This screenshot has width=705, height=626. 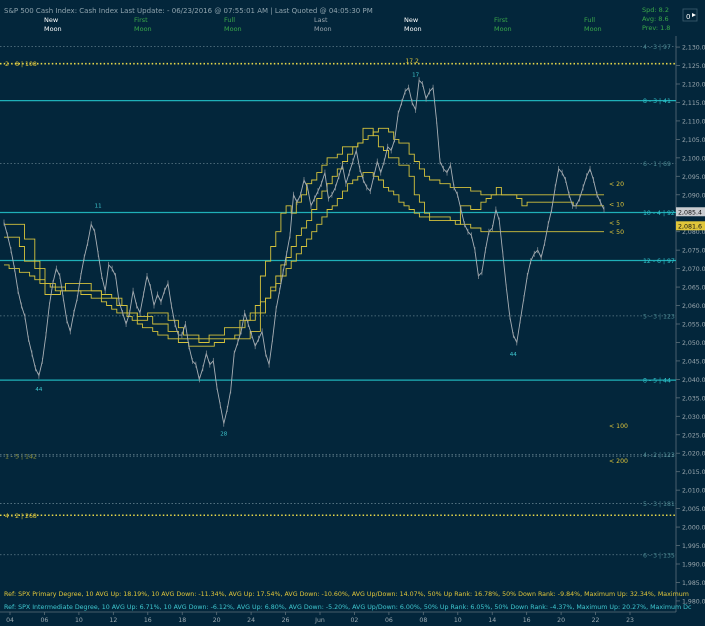 I want to click on y-tick-label: 1,985.00, so click(x=693, y=583).